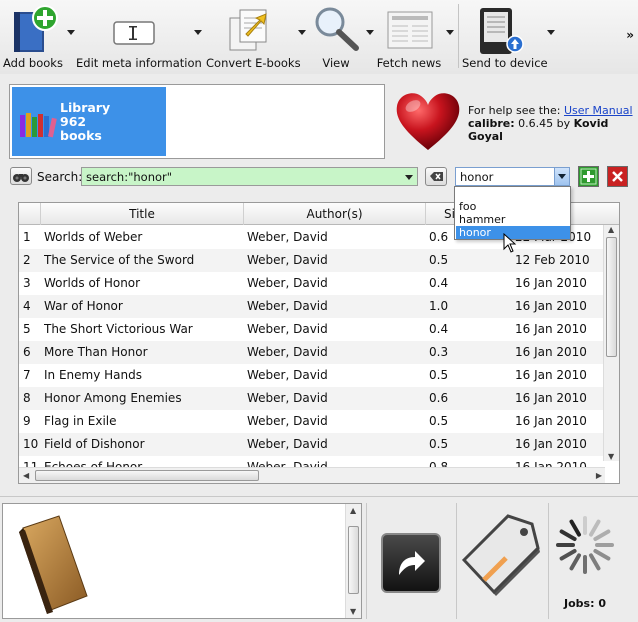 This screenshot has height=622, width=638. Describe the element at coordinates (598, 110) in the screenshot. I see `user-manual-link: User Manual` at that location.